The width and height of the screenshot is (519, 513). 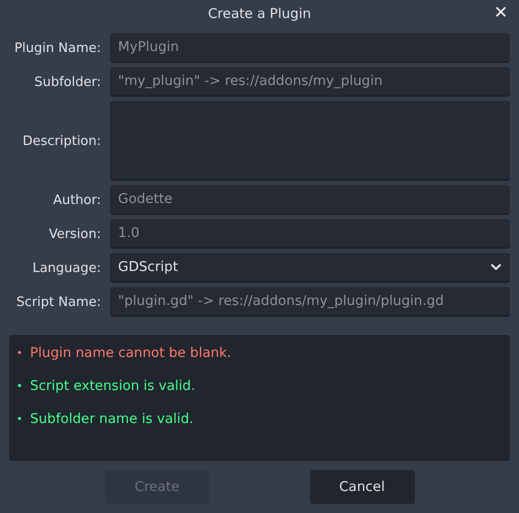 What do you see at coordinates (362, 487) in the screenshot?
I see `dialog-button: Cancel` at bounding box center [362, 487].